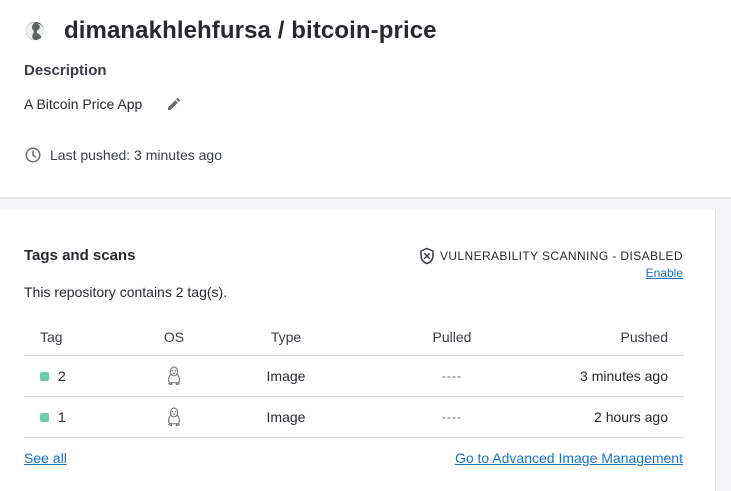  I want to click on table-row: 1 Image ---- 2 hours ago, so click(354, 417).